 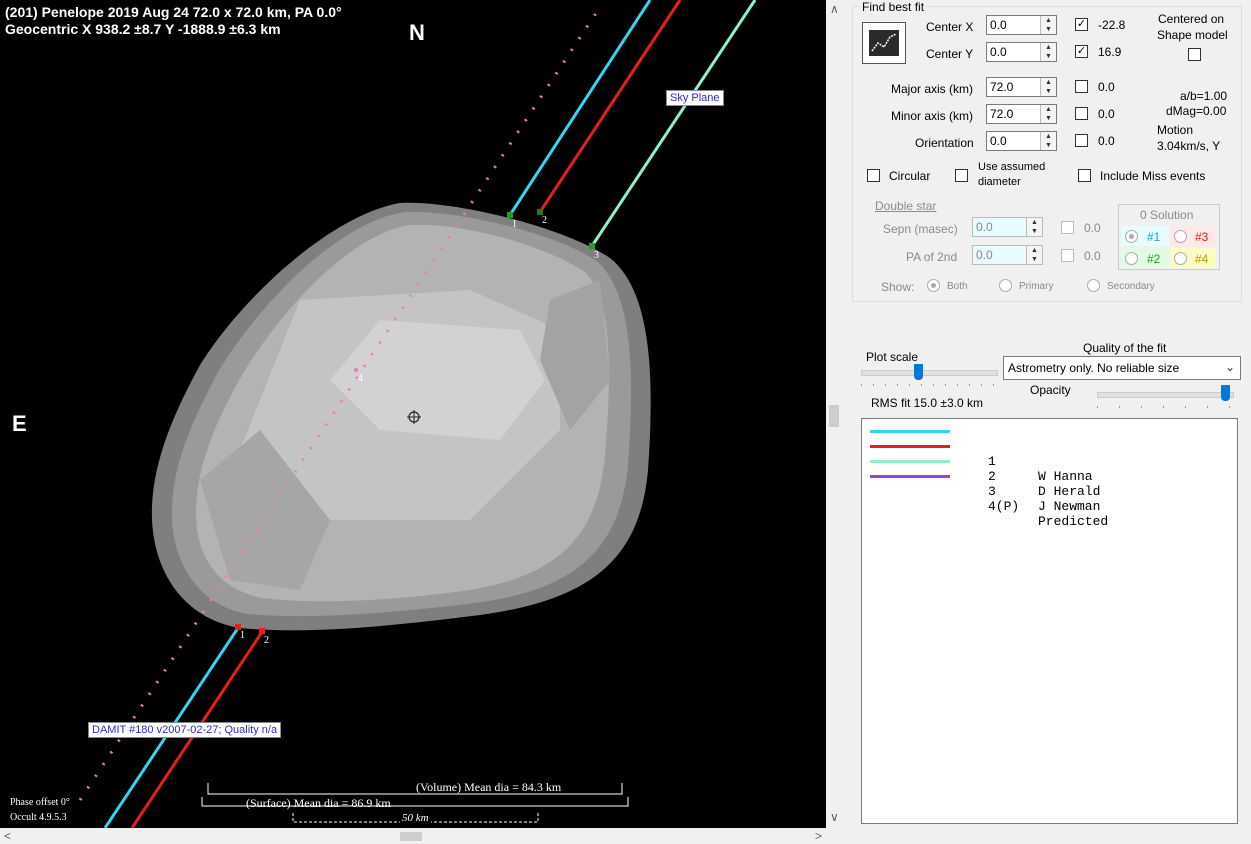 I want to click on sky-plane-label: Sky Plane, so click(x=695, y=98).